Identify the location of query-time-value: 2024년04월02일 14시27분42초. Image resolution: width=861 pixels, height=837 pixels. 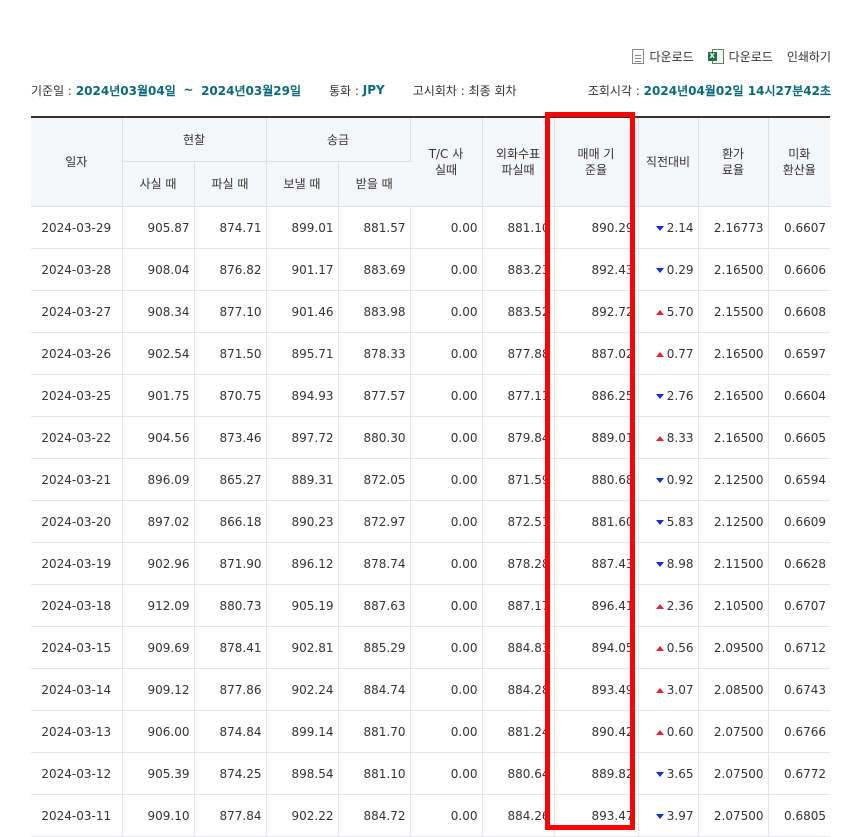
(737, 90).